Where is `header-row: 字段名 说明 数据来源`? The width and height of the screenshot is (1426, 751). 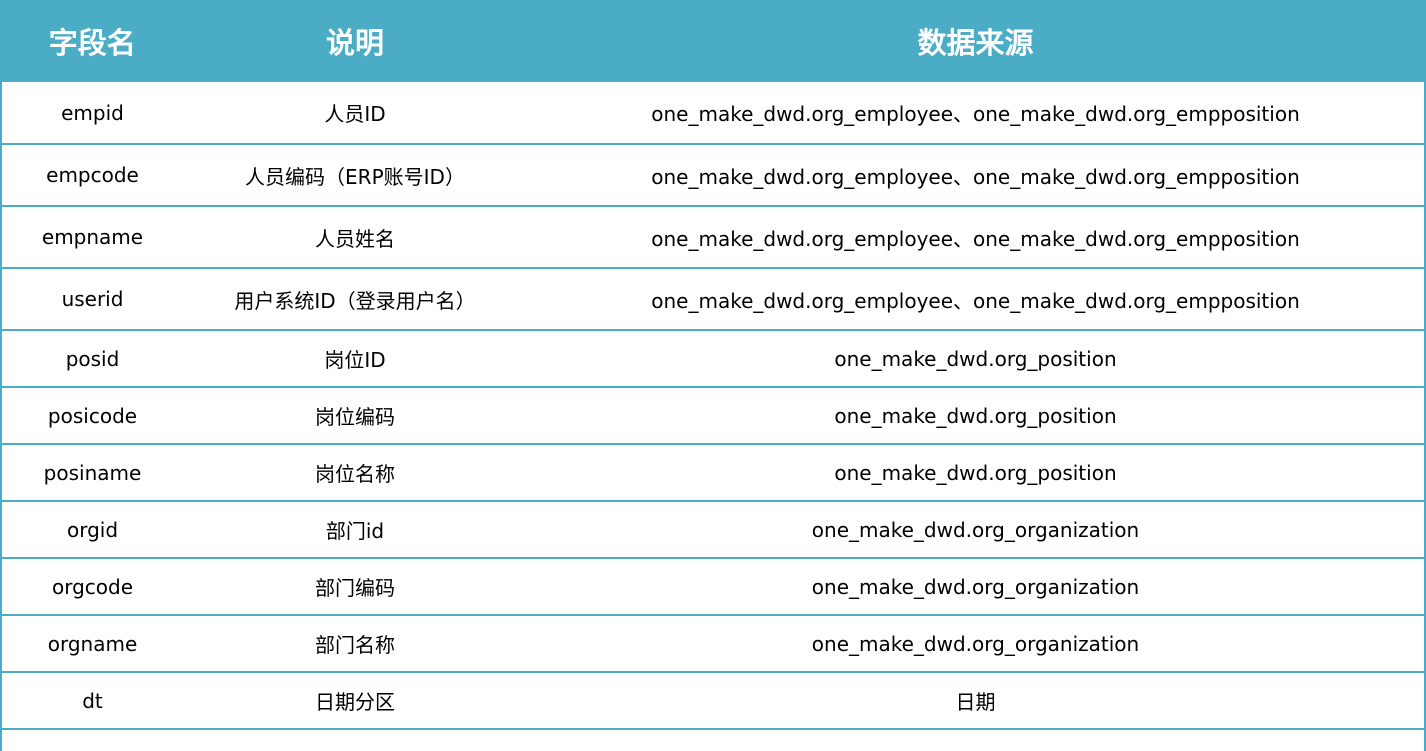
header-row: 字段名 说明 数据来源 is located at coordinates (713, 41).